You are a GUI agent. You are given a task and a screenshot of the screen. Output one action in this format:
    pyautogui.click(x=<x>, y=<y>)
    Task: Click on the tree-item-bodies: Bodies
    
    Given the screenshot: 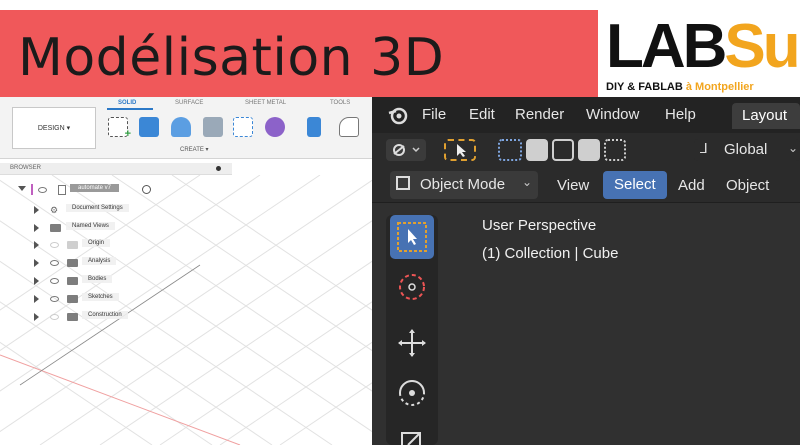 What is the action you would take?
    pyautogui.click(x=100, y=281)
    